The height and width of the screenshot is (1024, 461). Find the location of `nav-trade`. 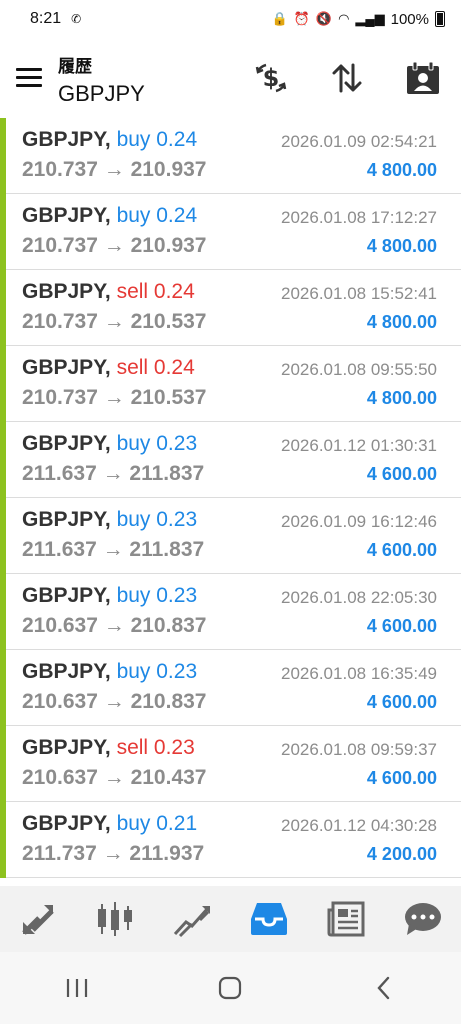

nav-trade is located at coordinates (38, 919).